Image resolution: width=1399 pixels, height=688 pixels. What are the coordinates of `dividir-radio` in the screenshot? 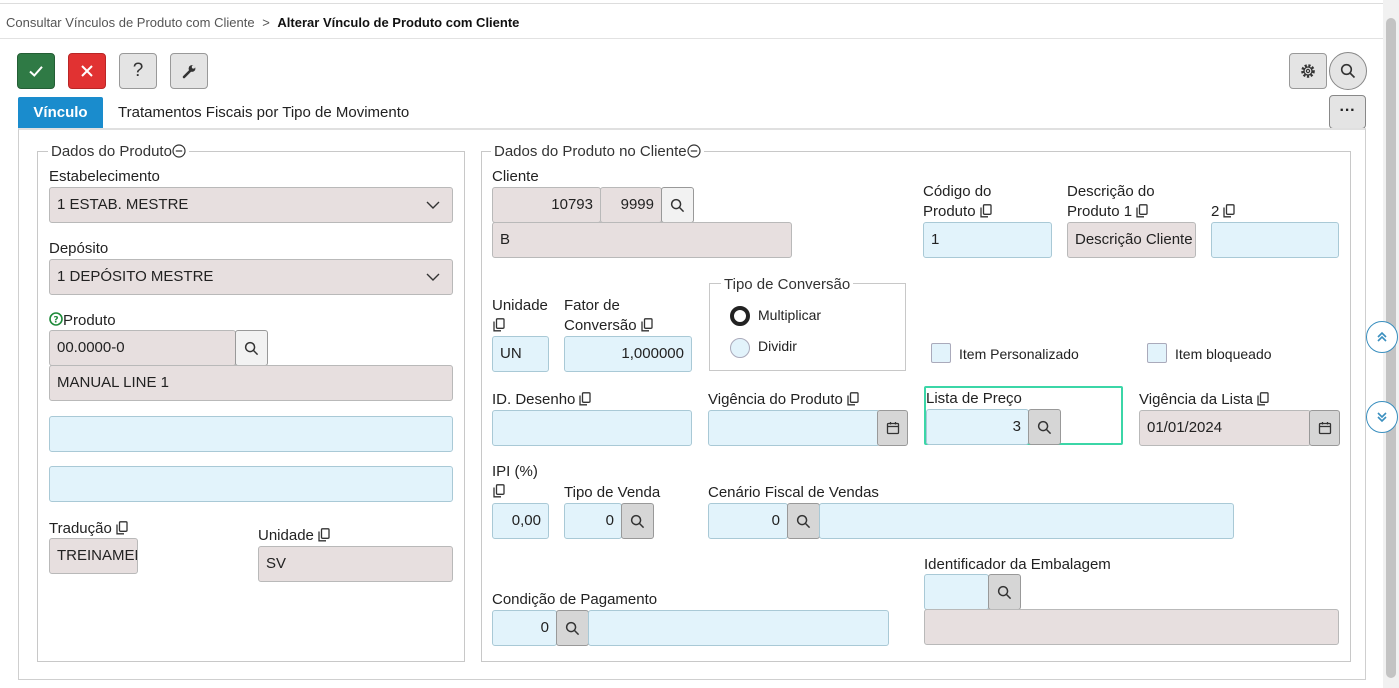 It's located at (740, 348).